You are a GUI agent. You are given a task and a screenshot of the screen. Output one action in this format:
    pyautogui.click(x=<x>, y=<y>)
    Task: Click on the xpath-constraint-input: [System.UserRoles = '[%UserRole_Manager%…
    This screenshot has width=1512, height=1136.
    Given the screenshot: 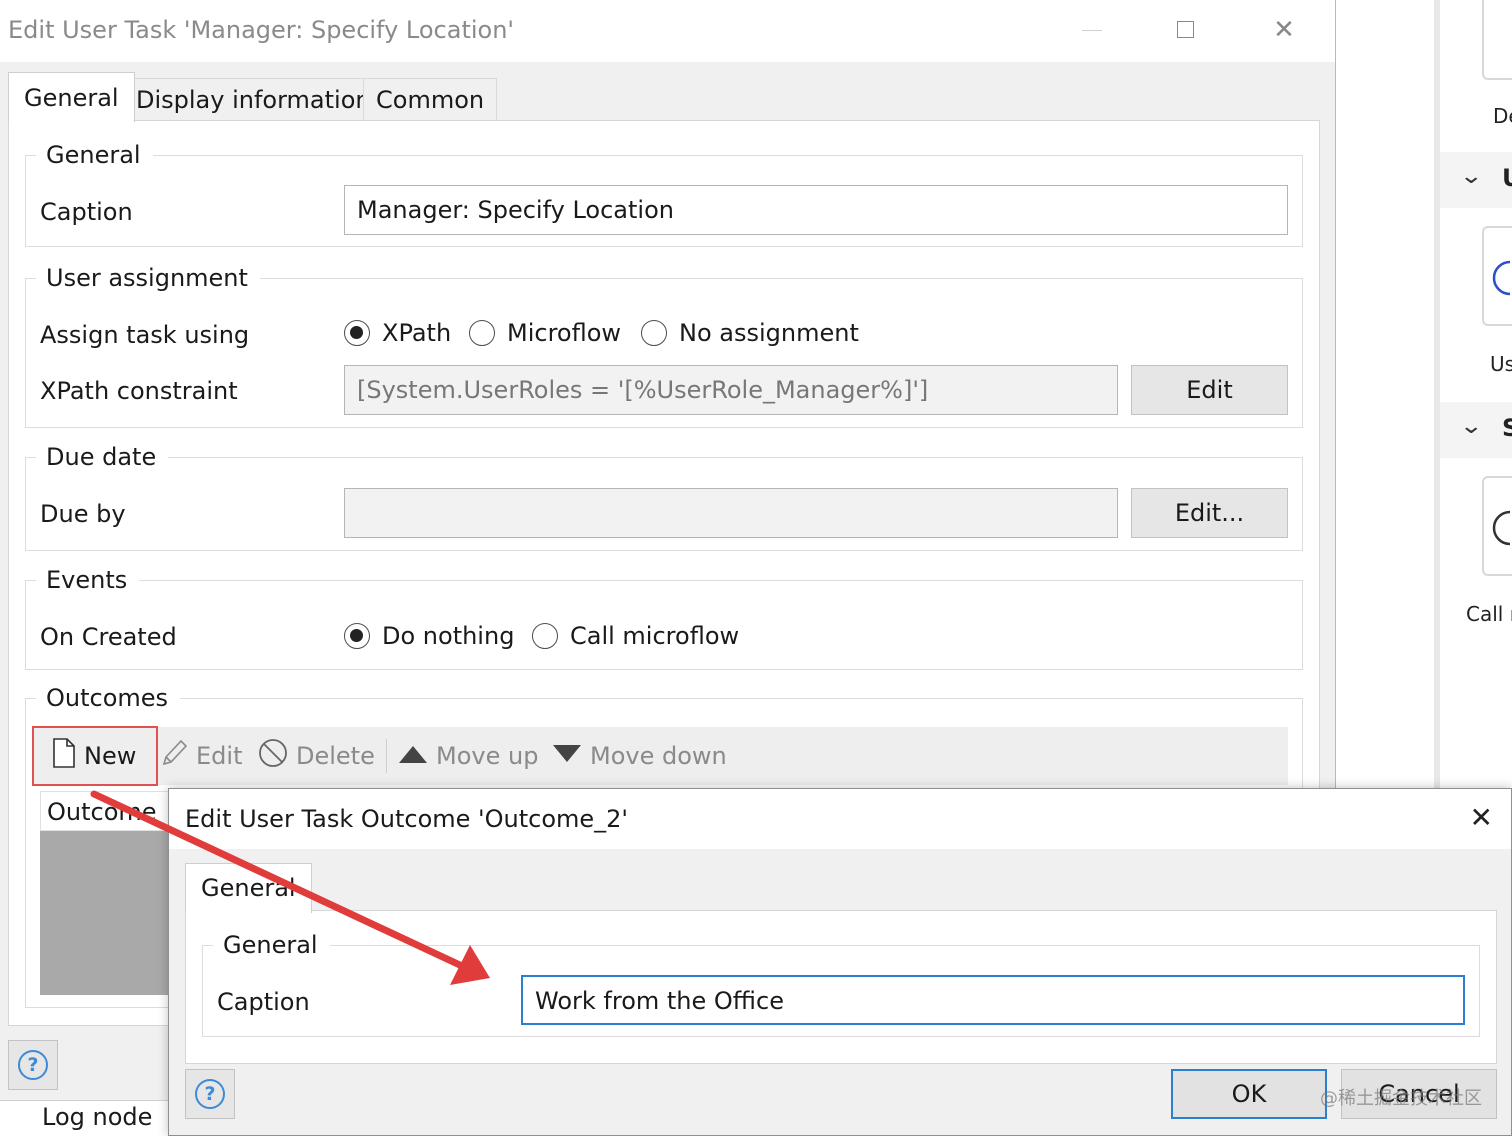 What is the action you would take?
    pyautogui.click(x=731, y=390)
    